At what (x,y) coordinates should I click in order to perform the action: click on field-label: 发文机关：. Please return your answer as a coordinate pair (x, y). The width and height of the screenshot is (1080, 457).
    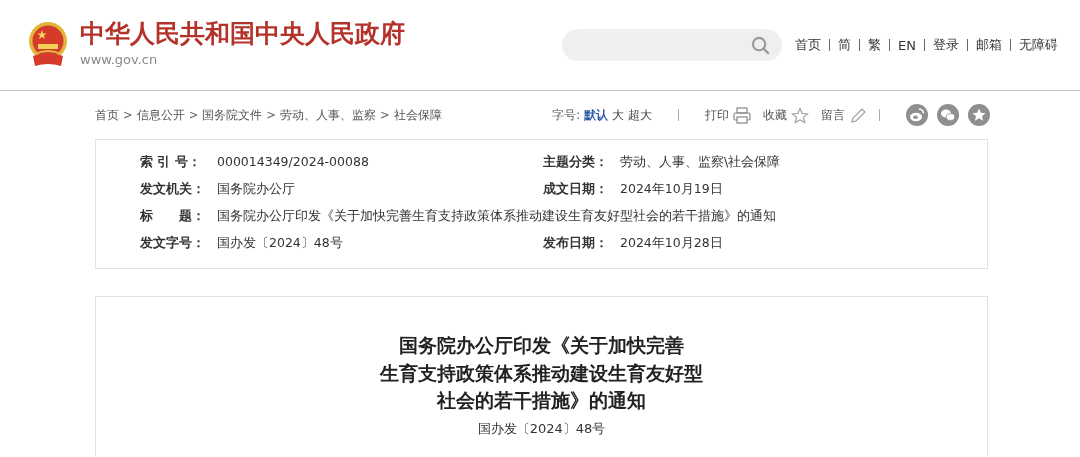
    Looking at the image, I should click on (173, 189).